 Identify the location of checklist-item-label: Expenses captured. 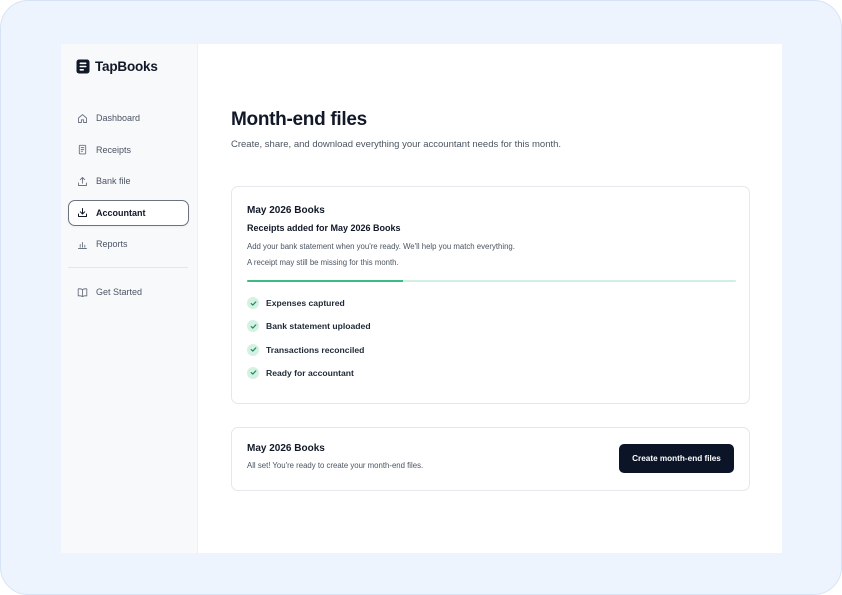
(305, 303).